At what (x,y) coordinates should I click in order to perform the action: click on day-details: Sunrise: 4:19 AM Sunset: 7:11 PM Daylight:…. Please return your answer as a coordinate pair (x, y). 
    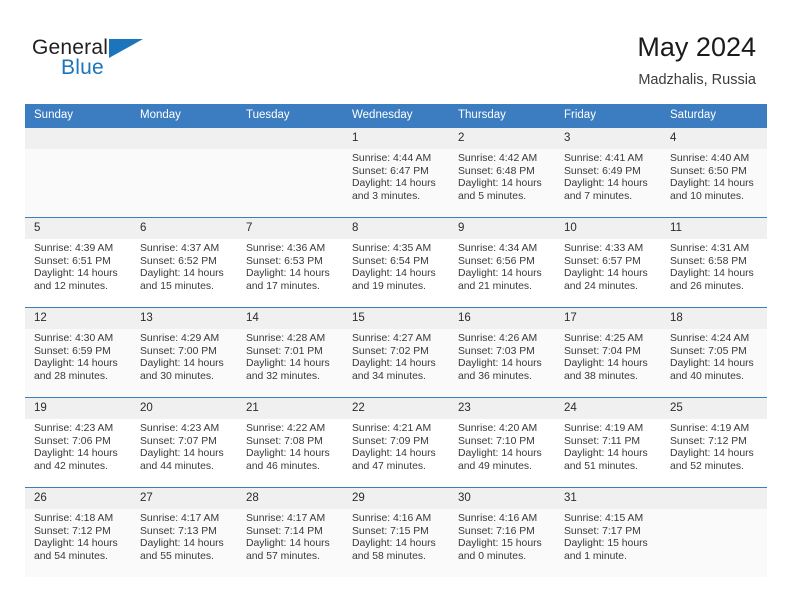
    Looking at the image, I should click on (608, 446).